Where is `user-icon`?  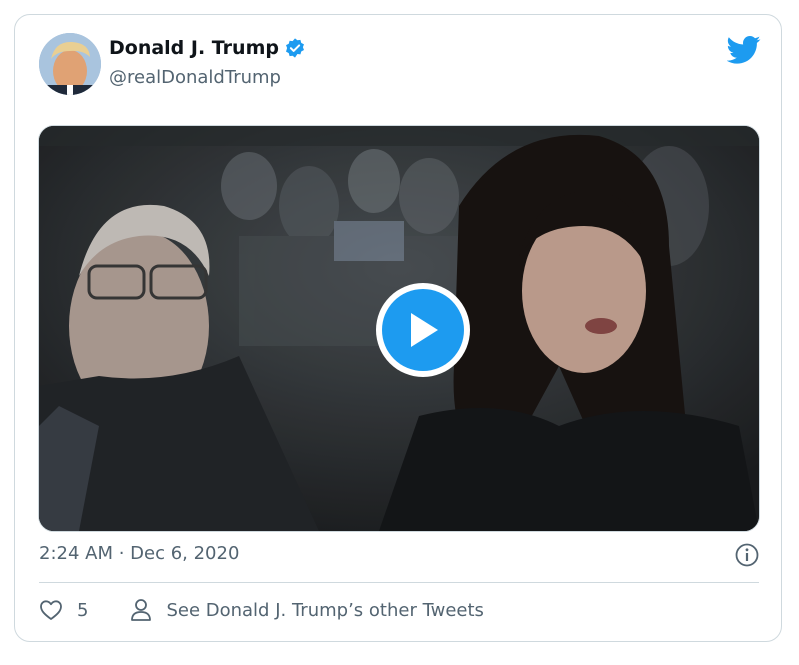 user-icon is located at coordinates (141, 610).